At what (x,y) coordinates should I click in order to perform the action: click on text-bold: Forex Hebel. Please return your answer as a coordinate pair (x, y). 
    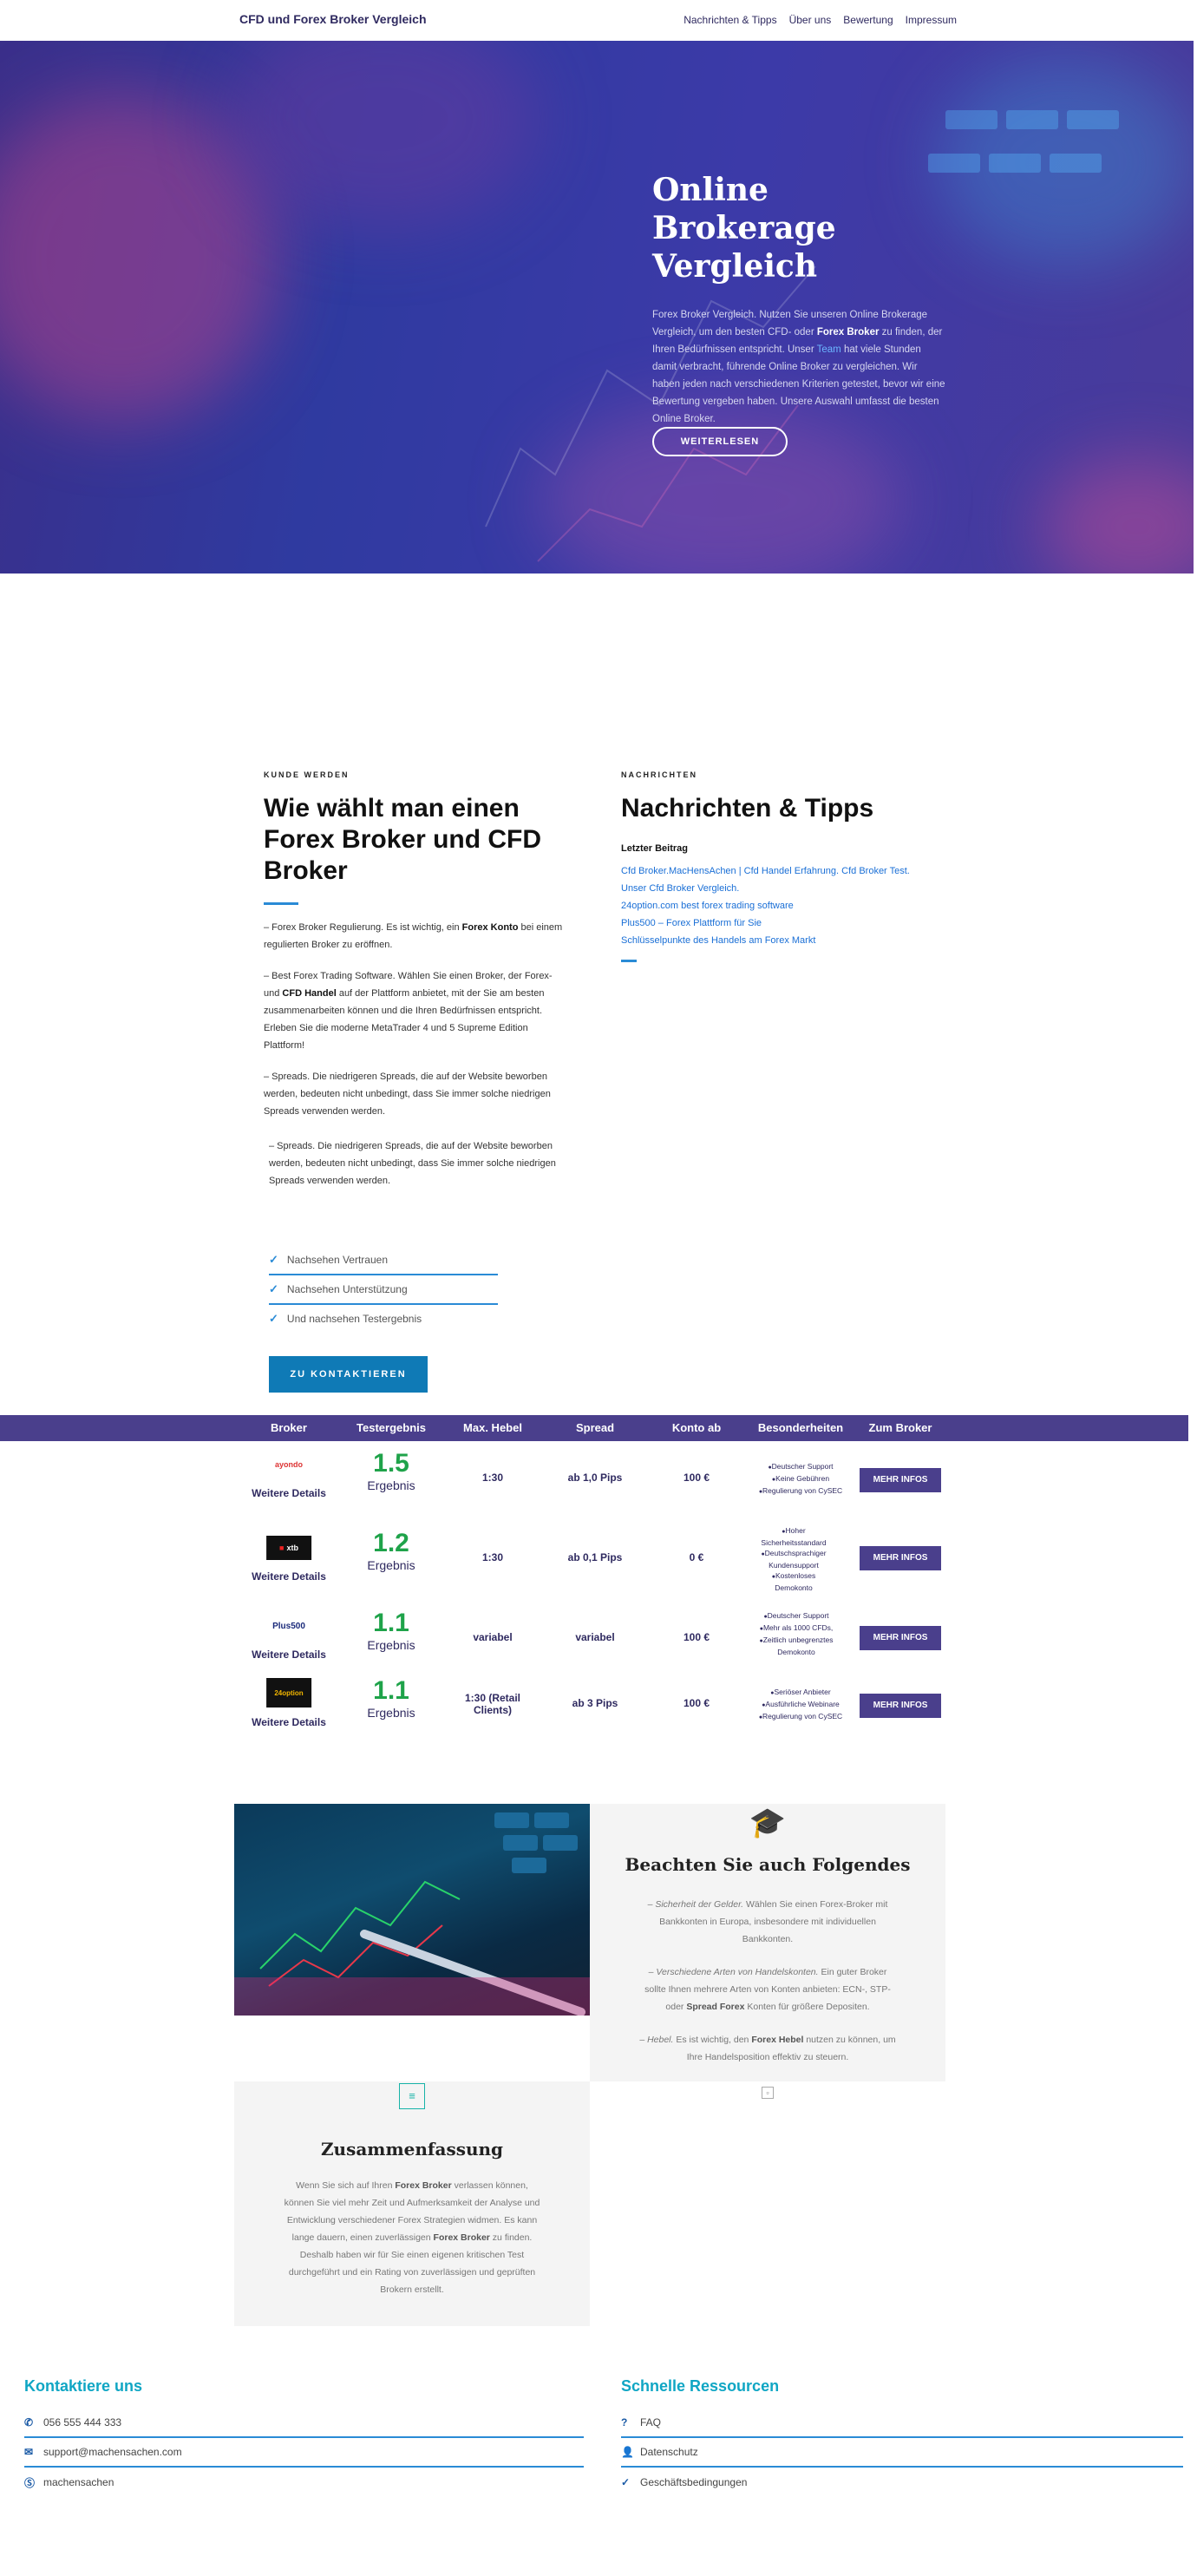
    Looking at the image, I should click on (777, 2040).